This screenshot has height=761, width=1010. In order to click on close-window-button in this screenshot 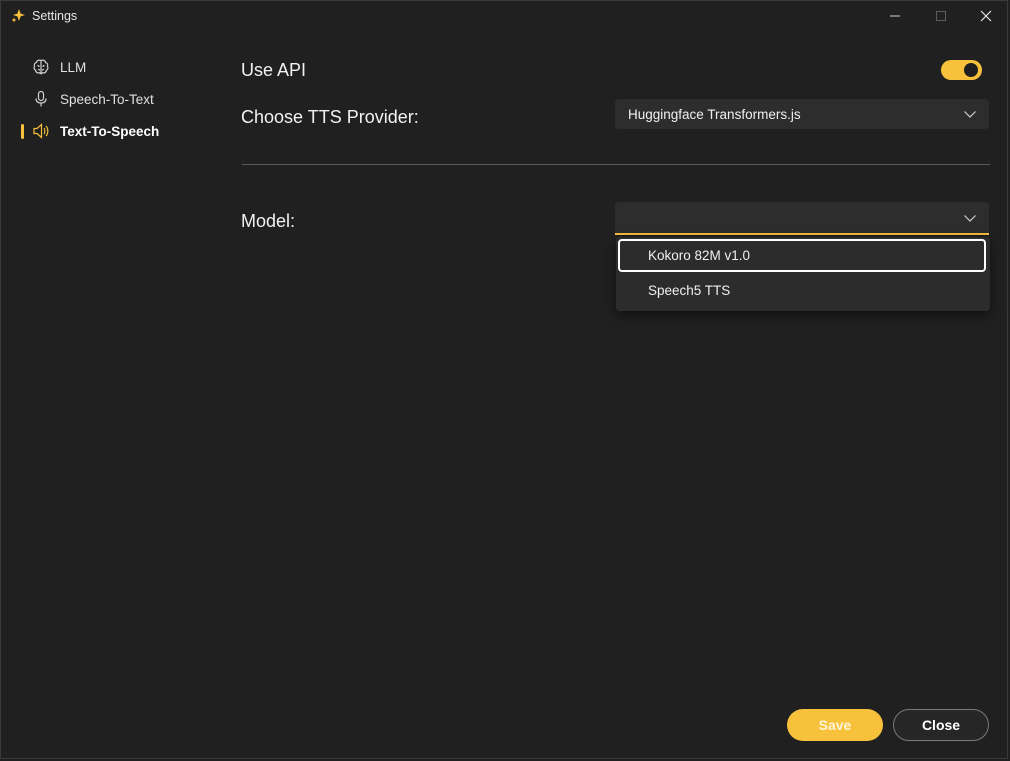, I will do `click(985, 16)`.